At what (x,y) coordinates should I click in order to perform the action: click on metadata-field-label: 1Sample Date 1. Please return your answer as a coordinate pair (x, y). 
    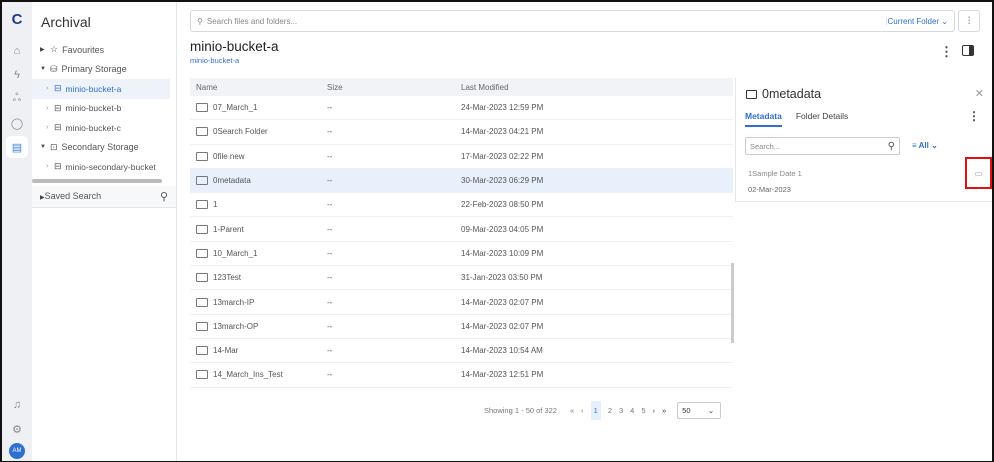
    Looking at the image, I should click on (775, 173).